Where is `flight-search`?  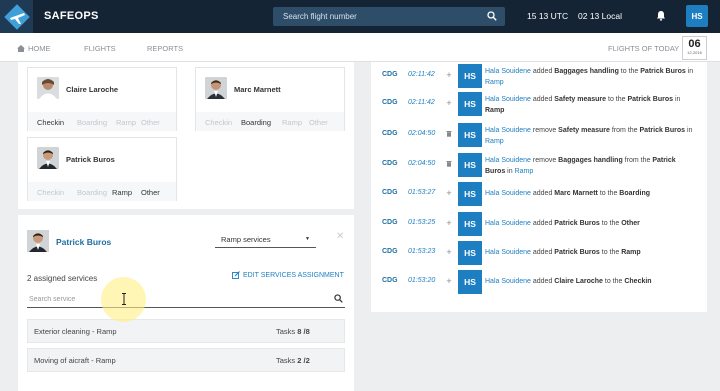 flight-search is located at coordinates (389, 16).